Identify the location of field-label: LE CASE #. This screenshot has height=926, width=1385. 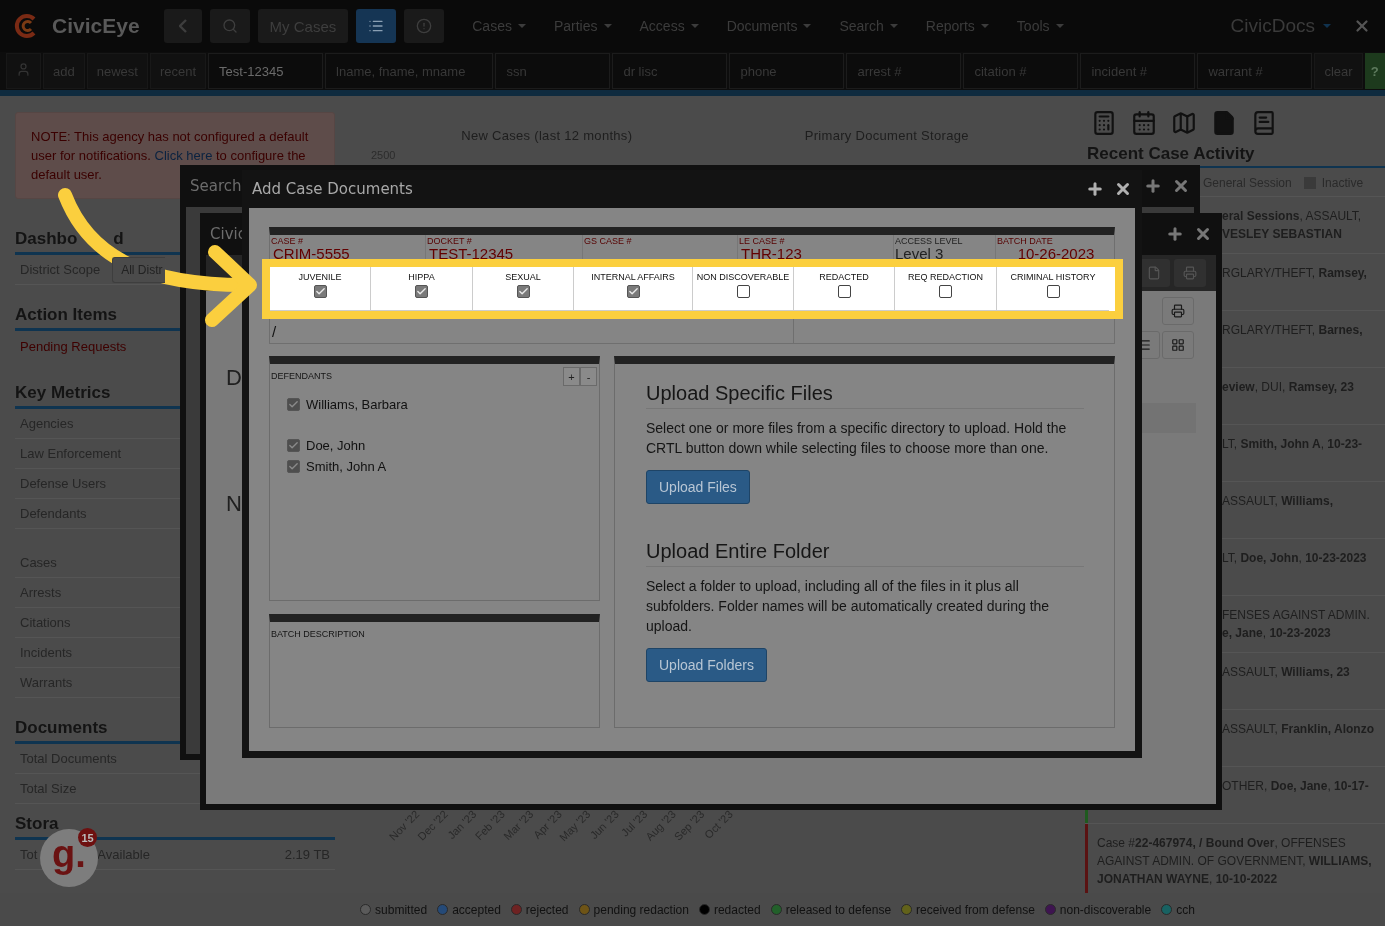
(762, 241).